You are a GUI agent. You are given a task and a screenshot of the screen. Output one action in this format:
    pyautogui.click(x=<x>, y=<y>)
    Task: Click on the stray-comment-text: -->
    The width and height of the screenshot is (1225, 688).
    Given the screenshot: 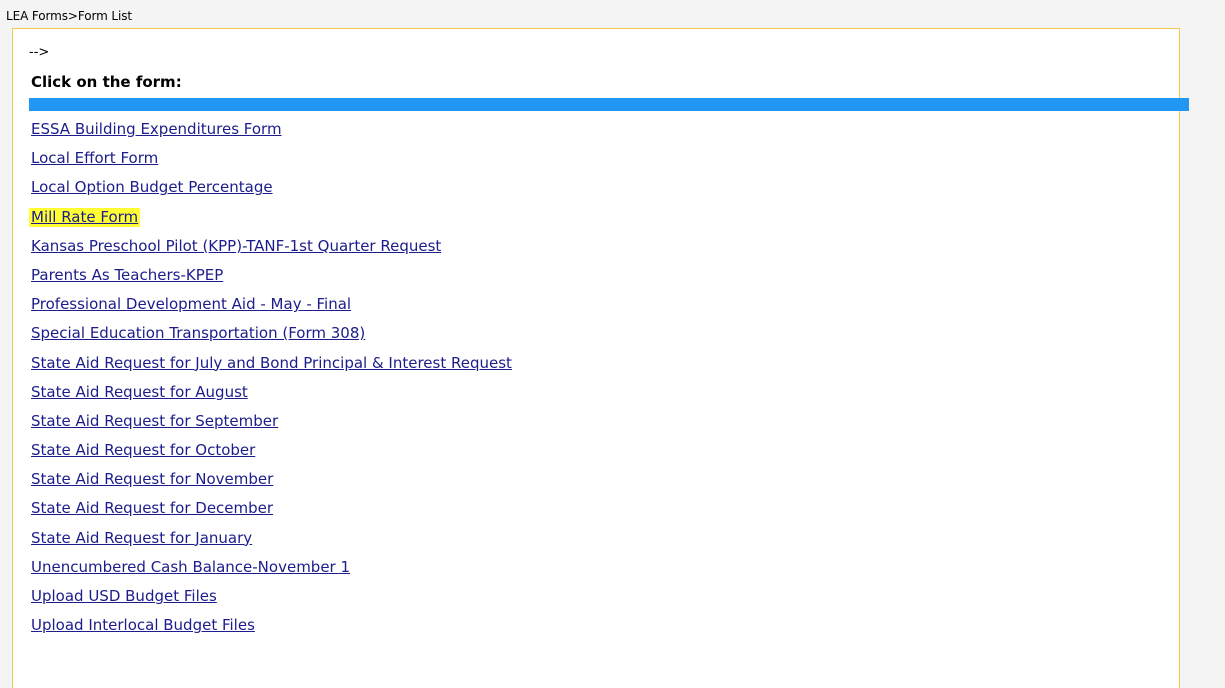 What is the action you would take?
    pyautogui.click(x=39, y=52)
    